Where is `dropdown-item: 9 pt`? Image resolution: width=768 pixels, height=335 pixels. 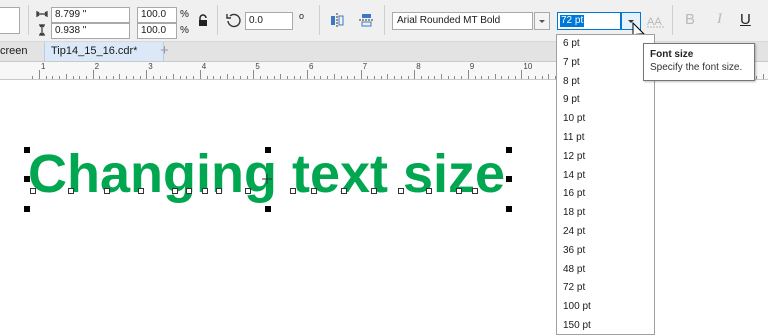 dropdown-item: 9 pt is located at coordinates (605, 100).